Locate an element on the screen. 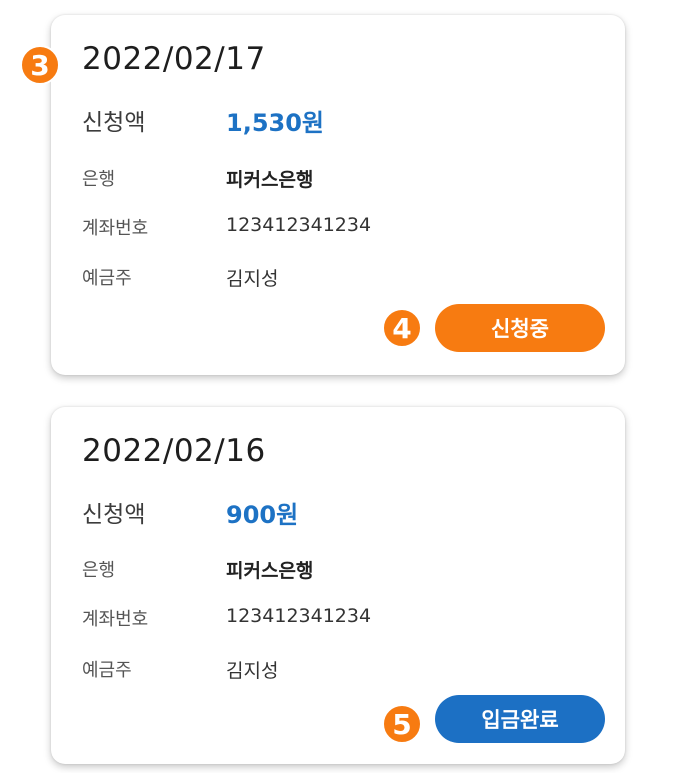 The image size is (674, 773). card-date: 2022/02/16 is located at coordinates (174, 451).